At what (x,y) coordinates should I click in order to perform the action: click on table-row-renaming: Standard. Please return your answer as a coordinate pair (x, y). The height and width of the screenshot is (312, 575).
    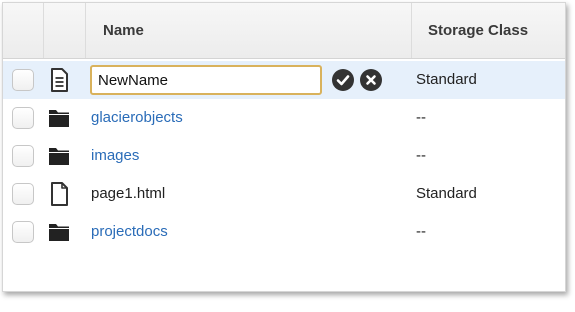
    Looking at the image, I should click on (284, 80).